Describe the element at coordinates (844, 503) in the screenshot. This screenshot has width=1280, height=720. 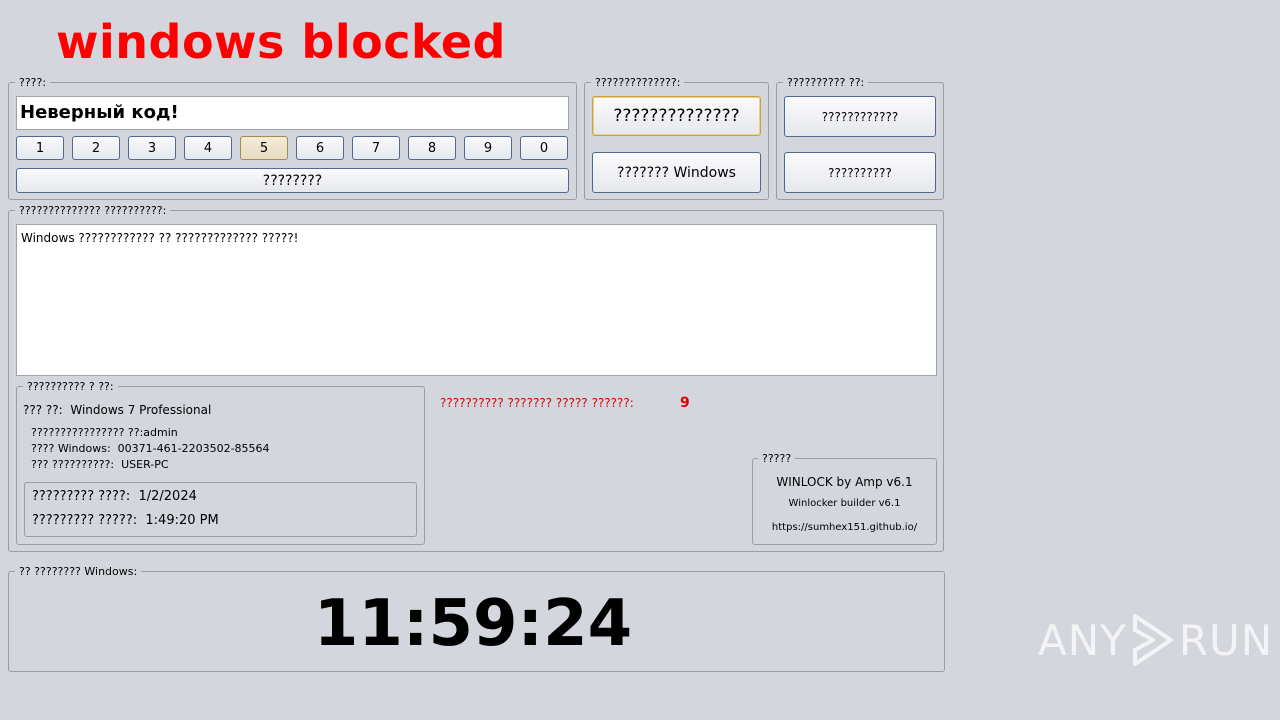
I see `credits-line-2: Winlocker builder v6.1` at that location.